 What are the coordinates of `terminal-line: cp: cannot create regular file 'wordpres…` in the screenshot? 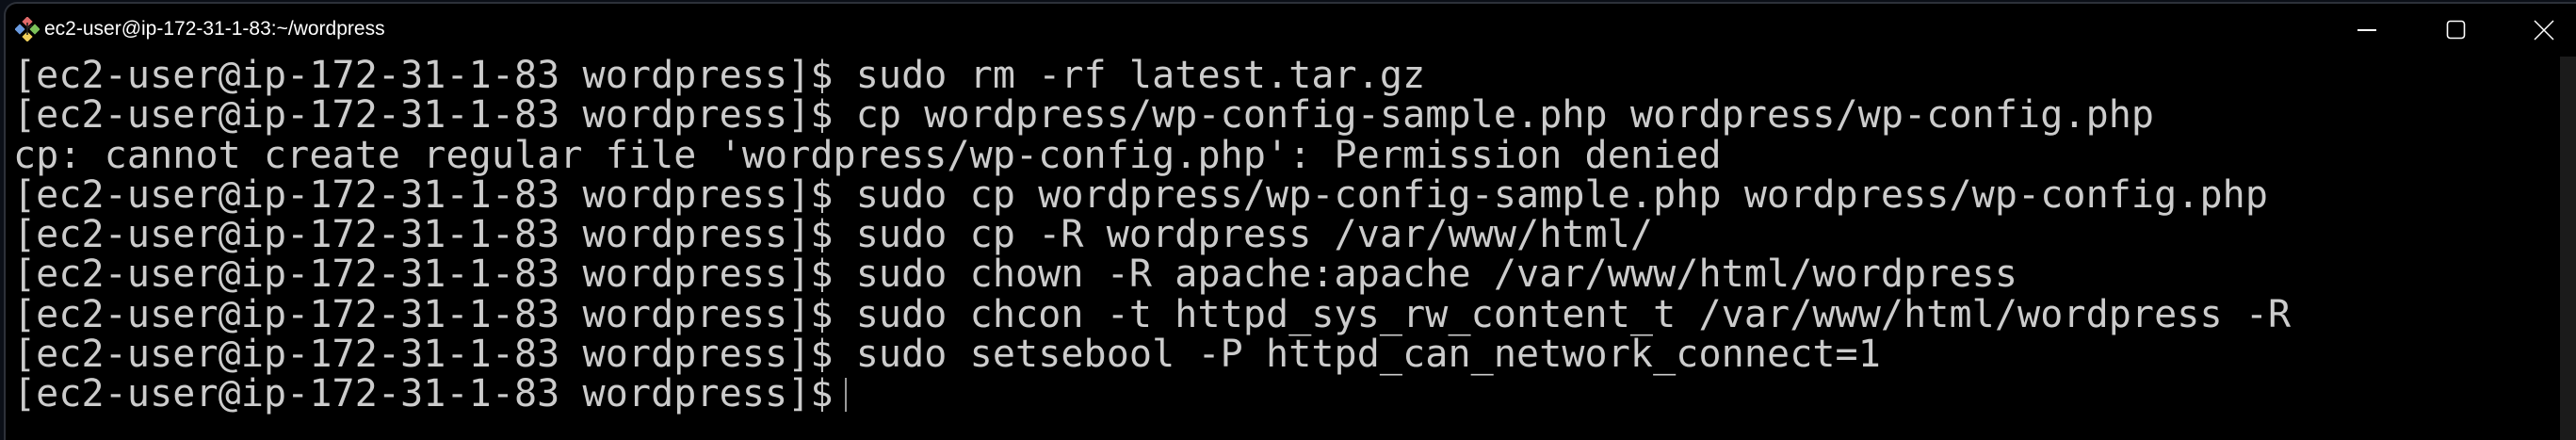 It's located at (867, 155).